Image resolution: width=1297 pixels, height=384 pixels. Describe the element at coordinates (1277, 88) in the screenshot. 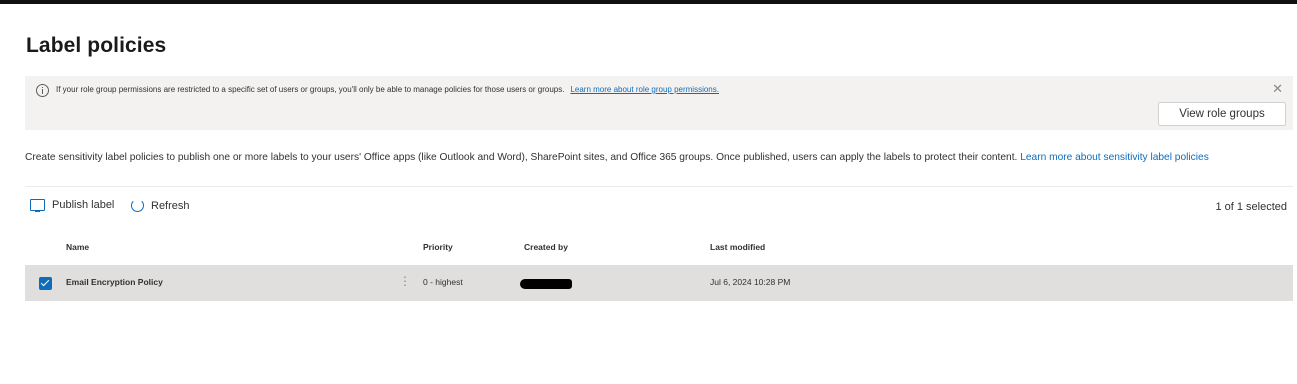

I see `close-icon: ✕` at that location.